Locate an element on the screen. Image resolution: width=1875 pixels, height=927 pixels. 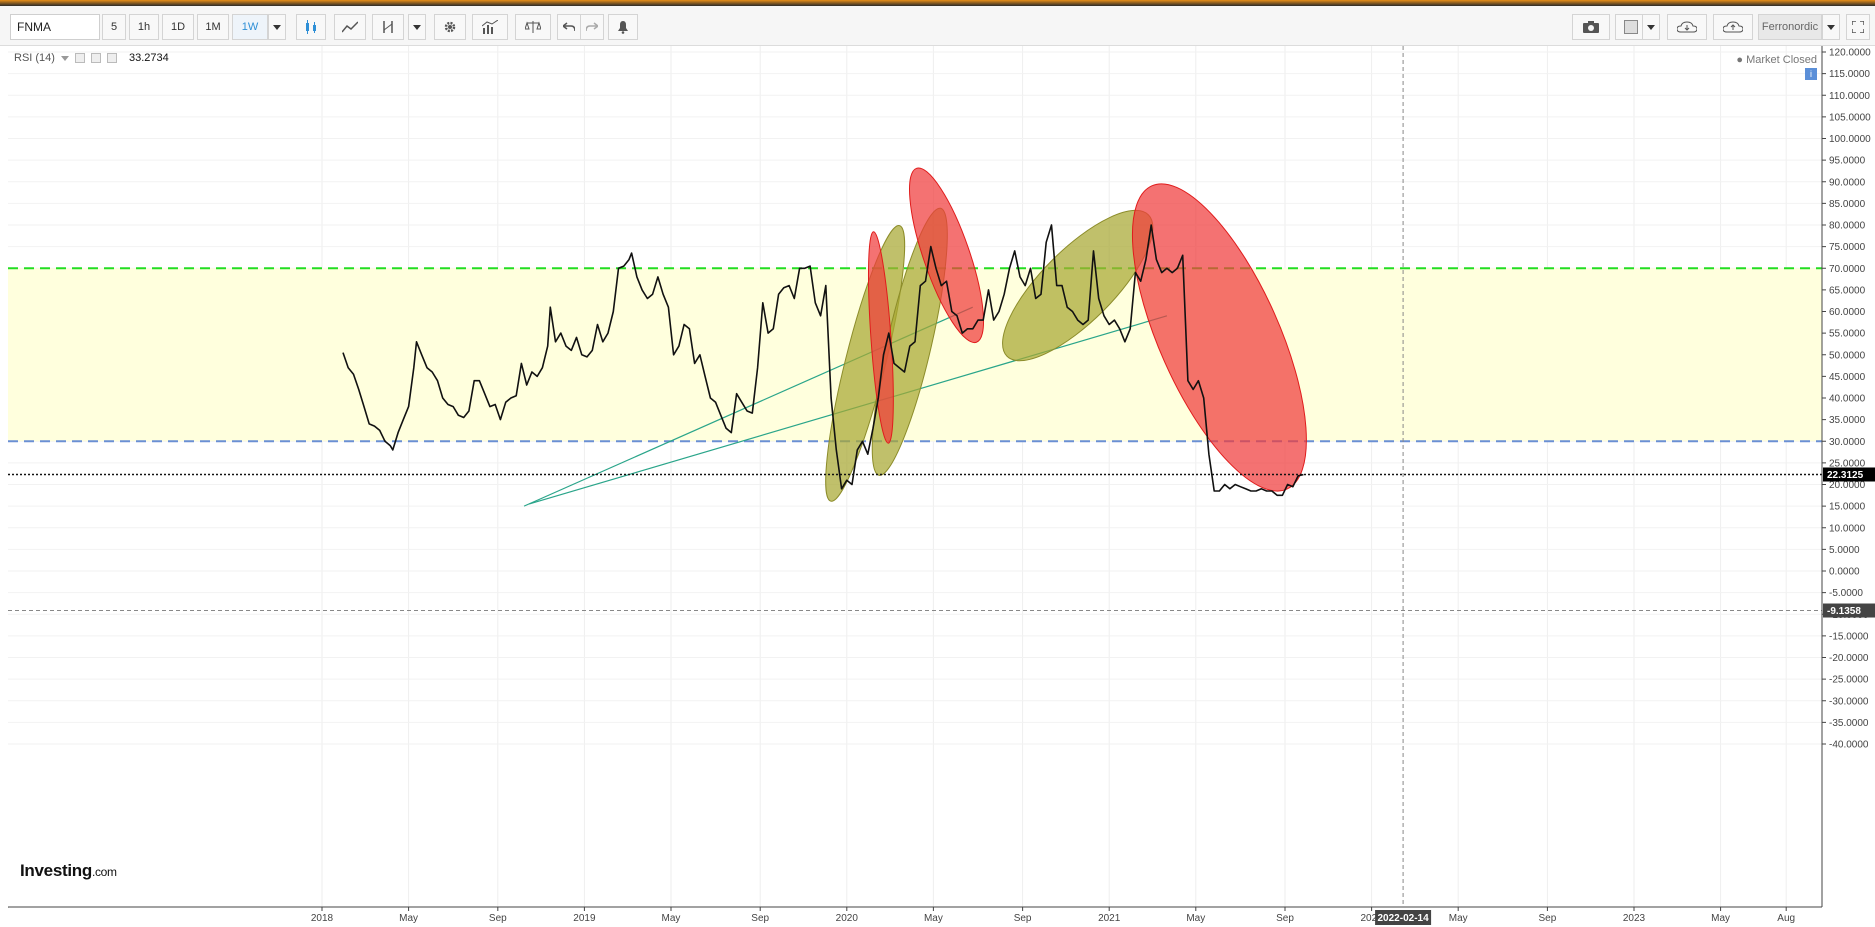
x-tick-label: 2019 is located at coordinates (584, 918).